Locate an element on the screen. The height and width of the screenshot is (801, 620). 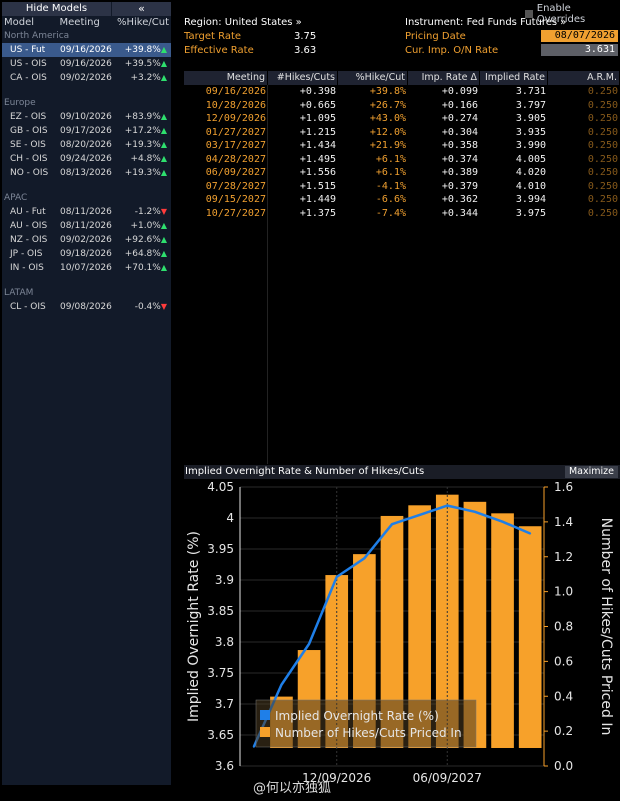
maximize-button: Maximize is located at coordinates (591, 472).